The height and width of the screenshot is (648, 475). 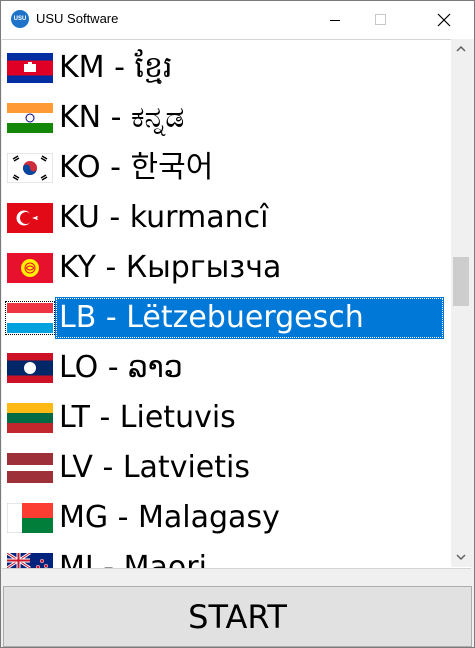 I want to click on start-button: START, so click(x=237, y=616).